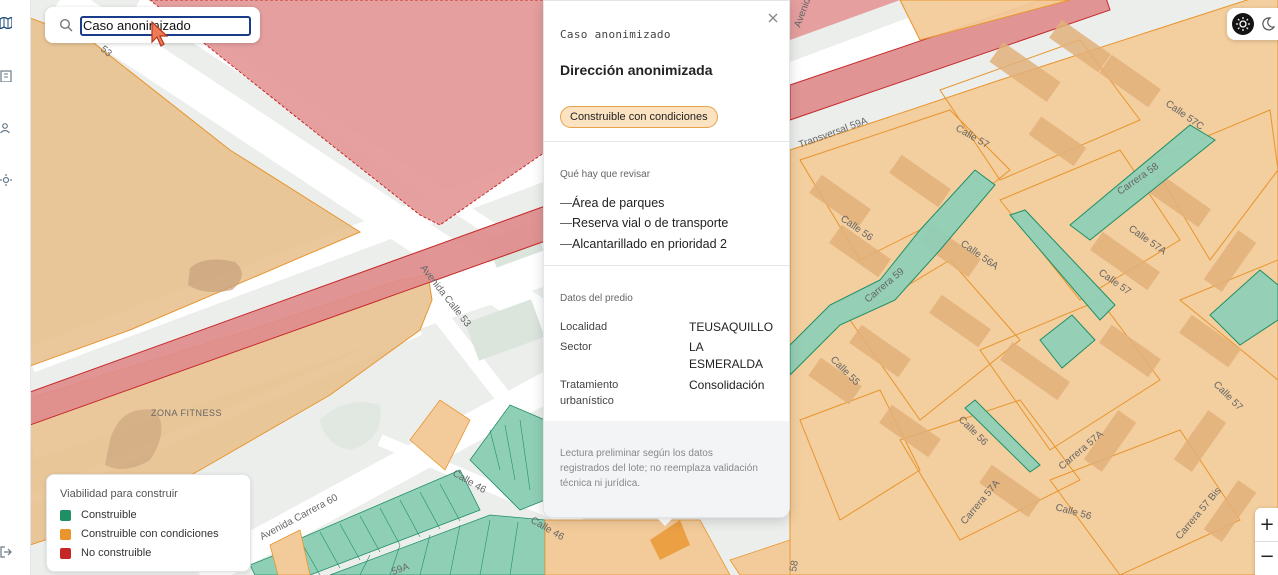 This screenshot has width=1278, height=575. I want to click on legend-label: No construible, so click(116, 553).